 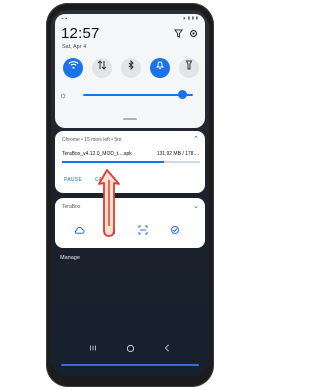 What do you see at coordinates (71, 207) in the screenshot?
I see `terabox-app-label: TeraBox` at bounding box center [71, 207].